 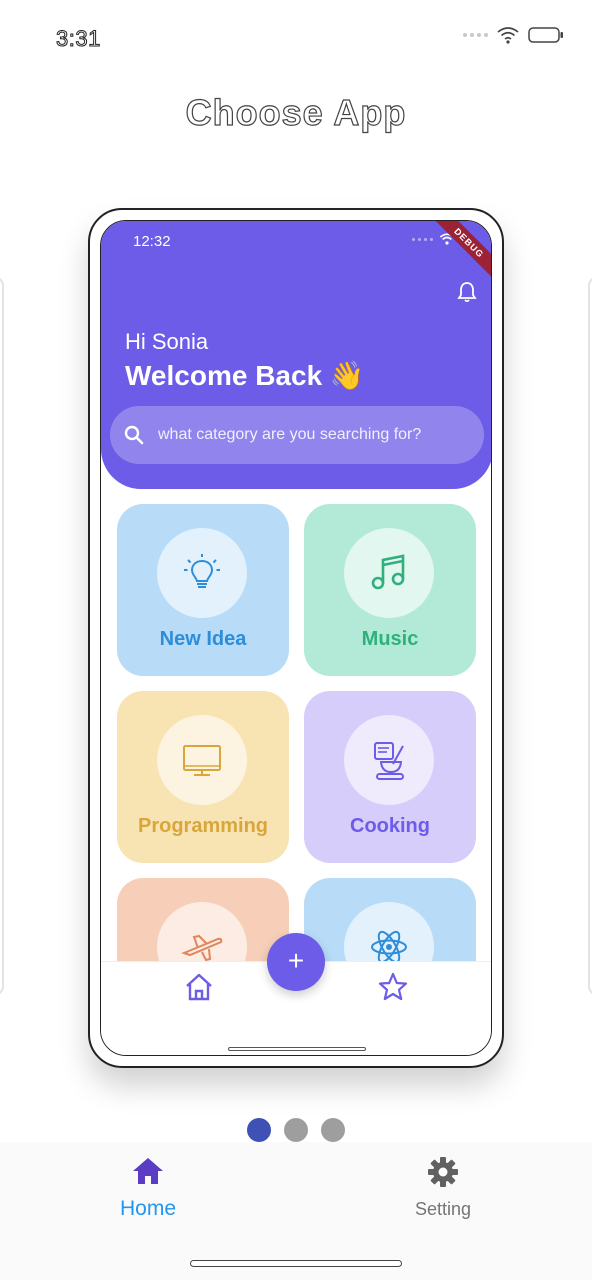 I want to click on tab-setting: Setting, so click(x=443, y=1188).